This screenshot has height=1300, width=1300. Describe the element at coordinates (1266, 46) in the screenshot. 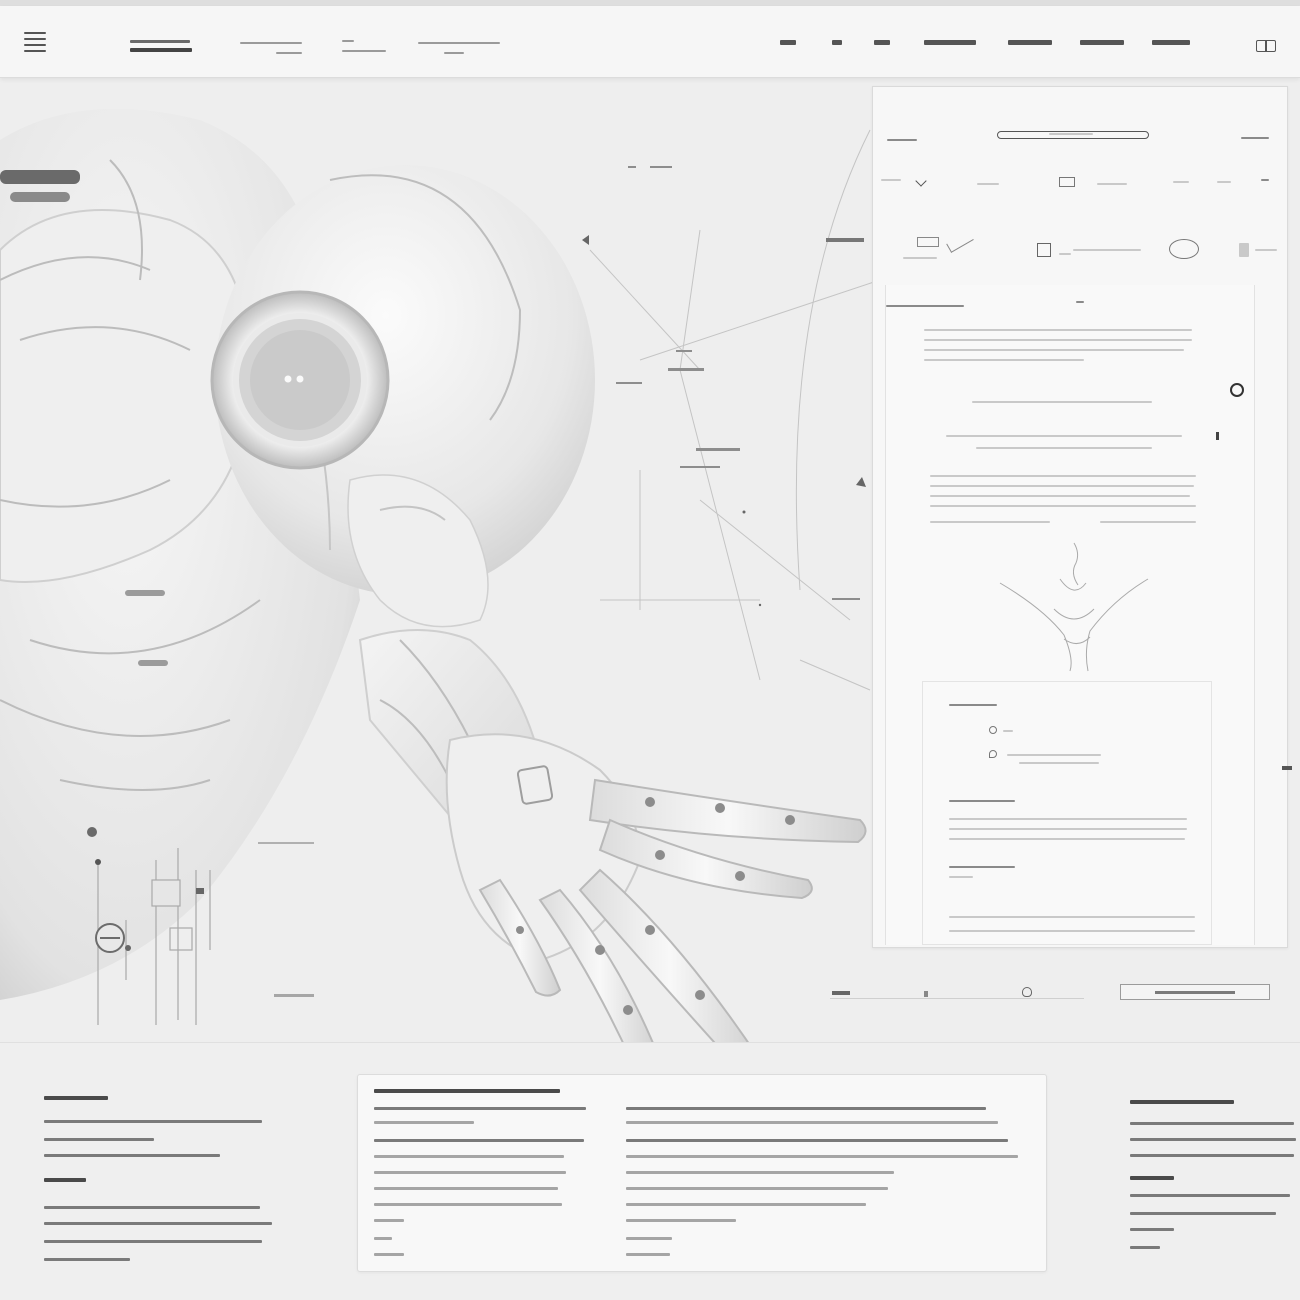

I see `book-icon` at that location.